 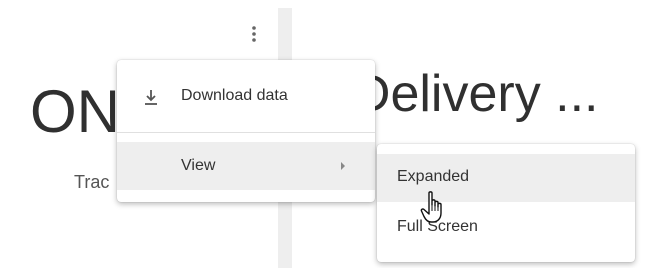 What do you see at coordinates (437, 226) in the screenshot?
I see `submenu-item-label: Full Screen` at bounding box center [437, 226].